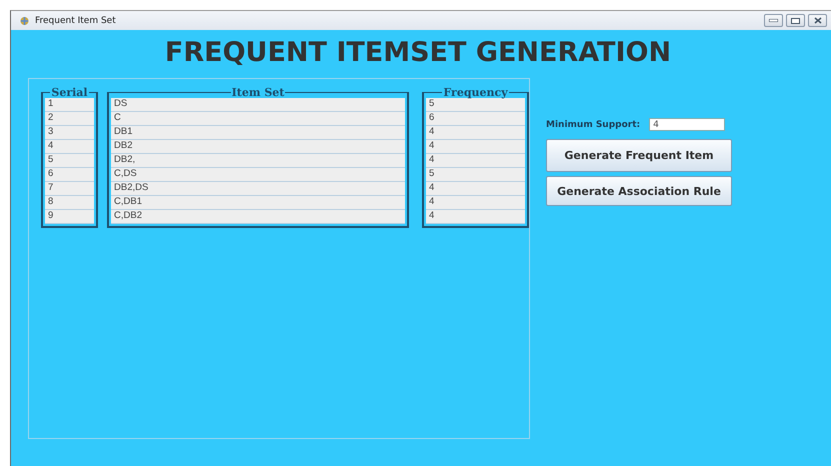 Image resolution: width=831 pixels, height=466 pixels. Describe the element at coordinates (639, 191) in the screenshot. I see `action-button: Generate Association Rule` at that location.